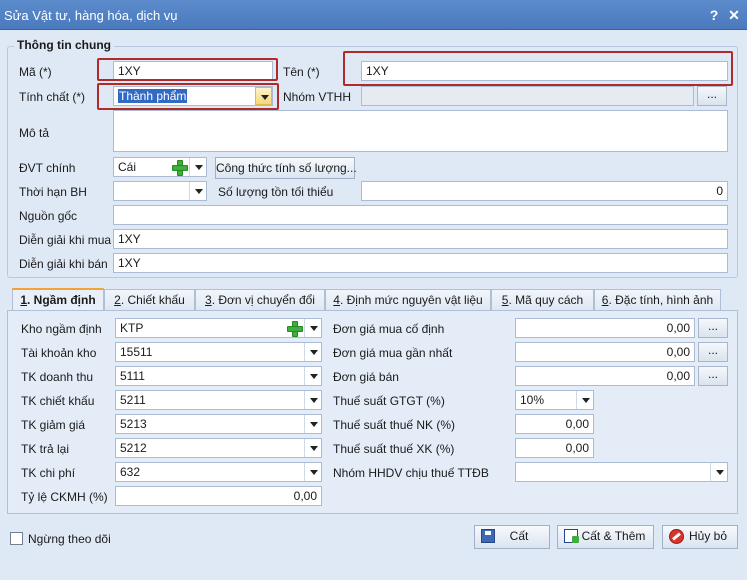 The height and width of the screenshot is (580, 747). What do you see at coordinates (218, 352) in the screenshot?
I see `tk-kho-select: 15511` at bounding box center [218, 352].